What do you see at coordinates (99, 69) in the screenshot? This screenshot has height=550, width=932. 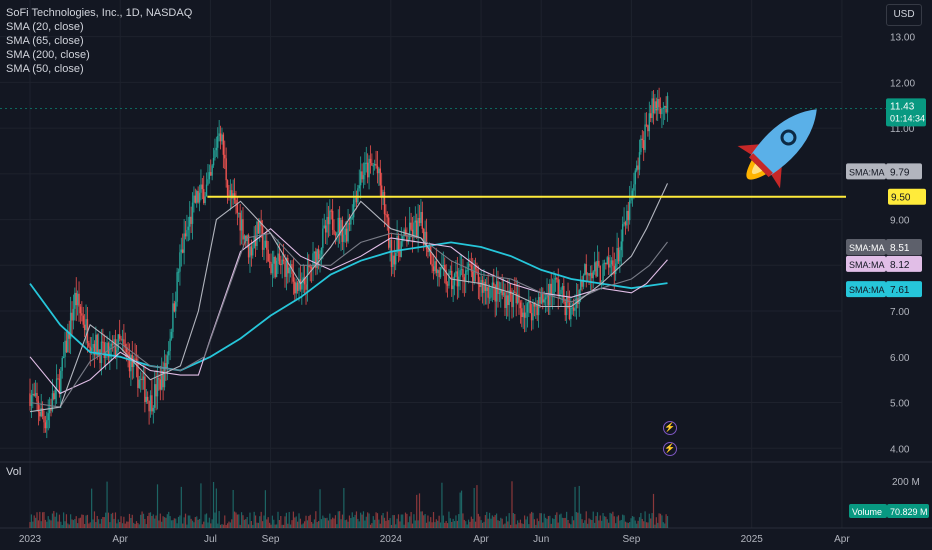 I see `indicator-sma-50: SMA (50, close)` at bounding box center [99, 69].